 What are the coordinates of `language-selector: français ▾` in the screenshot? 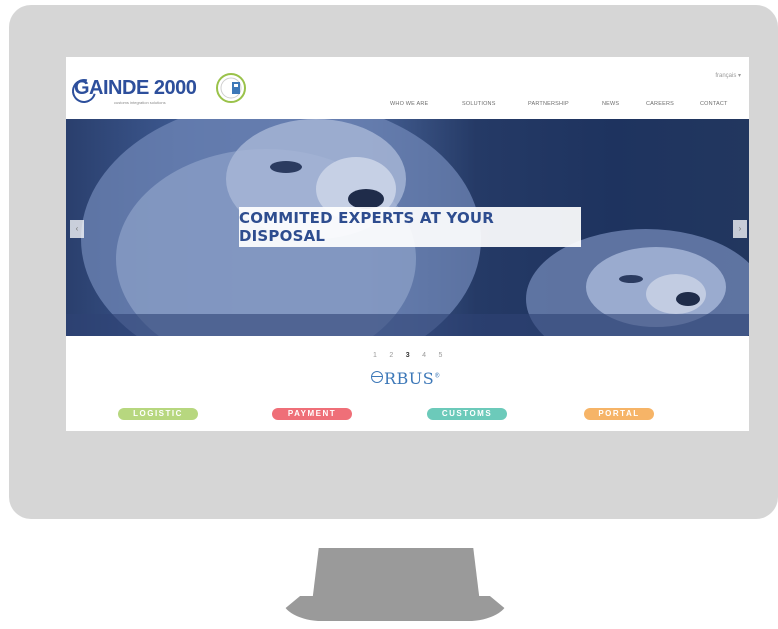 It's located at (728, 75).